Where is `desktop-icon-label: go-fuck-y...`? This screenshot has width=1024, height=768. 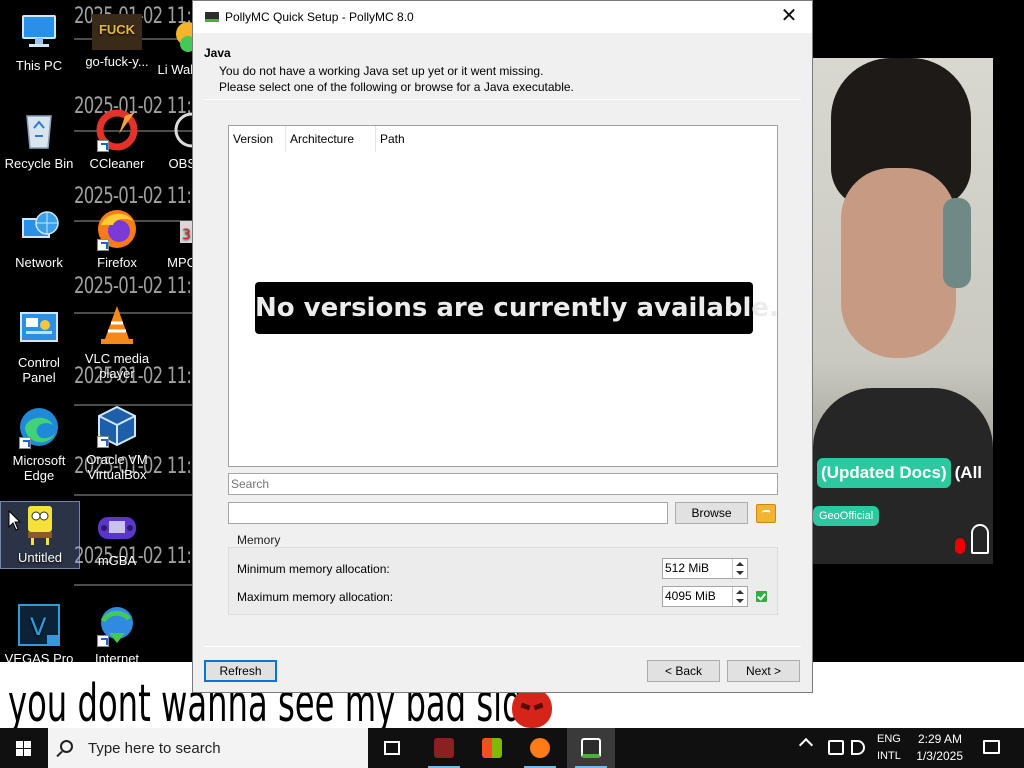
desktop-icon-label: go-fuck-y... is located at coordinates (117, 61).